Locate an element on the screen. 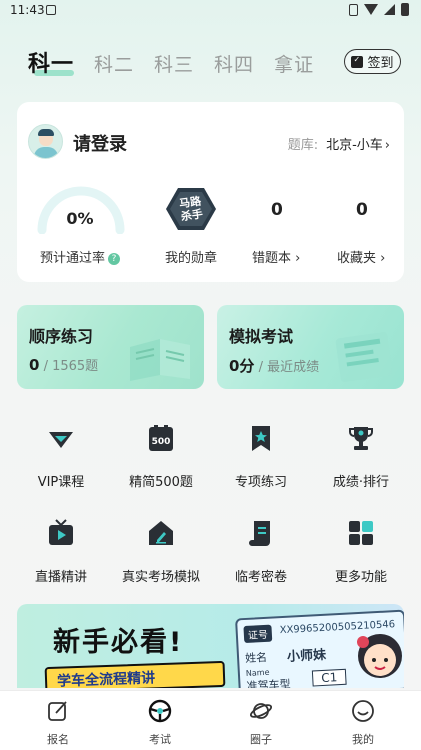  tv-play-icon is located at coordinates (61, 532).